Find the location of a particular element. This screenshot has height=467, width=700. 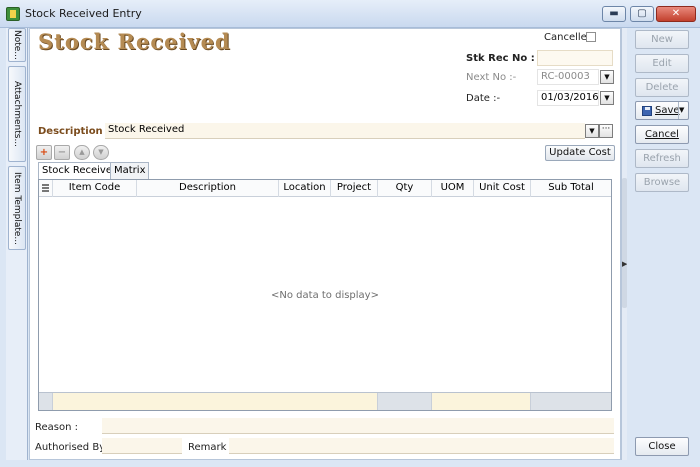

window-title: Stock Received Entry is located at coordinates (83, 13).